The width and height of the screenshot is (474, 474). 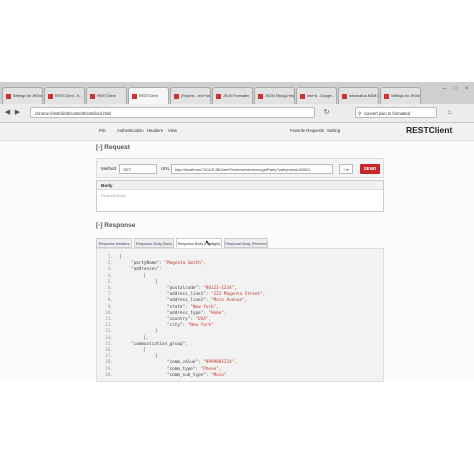 What do you see at coordinates (154, 243) in the screenshot?
I see `tab-response-body-raw: Response Body (Raw)` at bounding box center [154, 243].